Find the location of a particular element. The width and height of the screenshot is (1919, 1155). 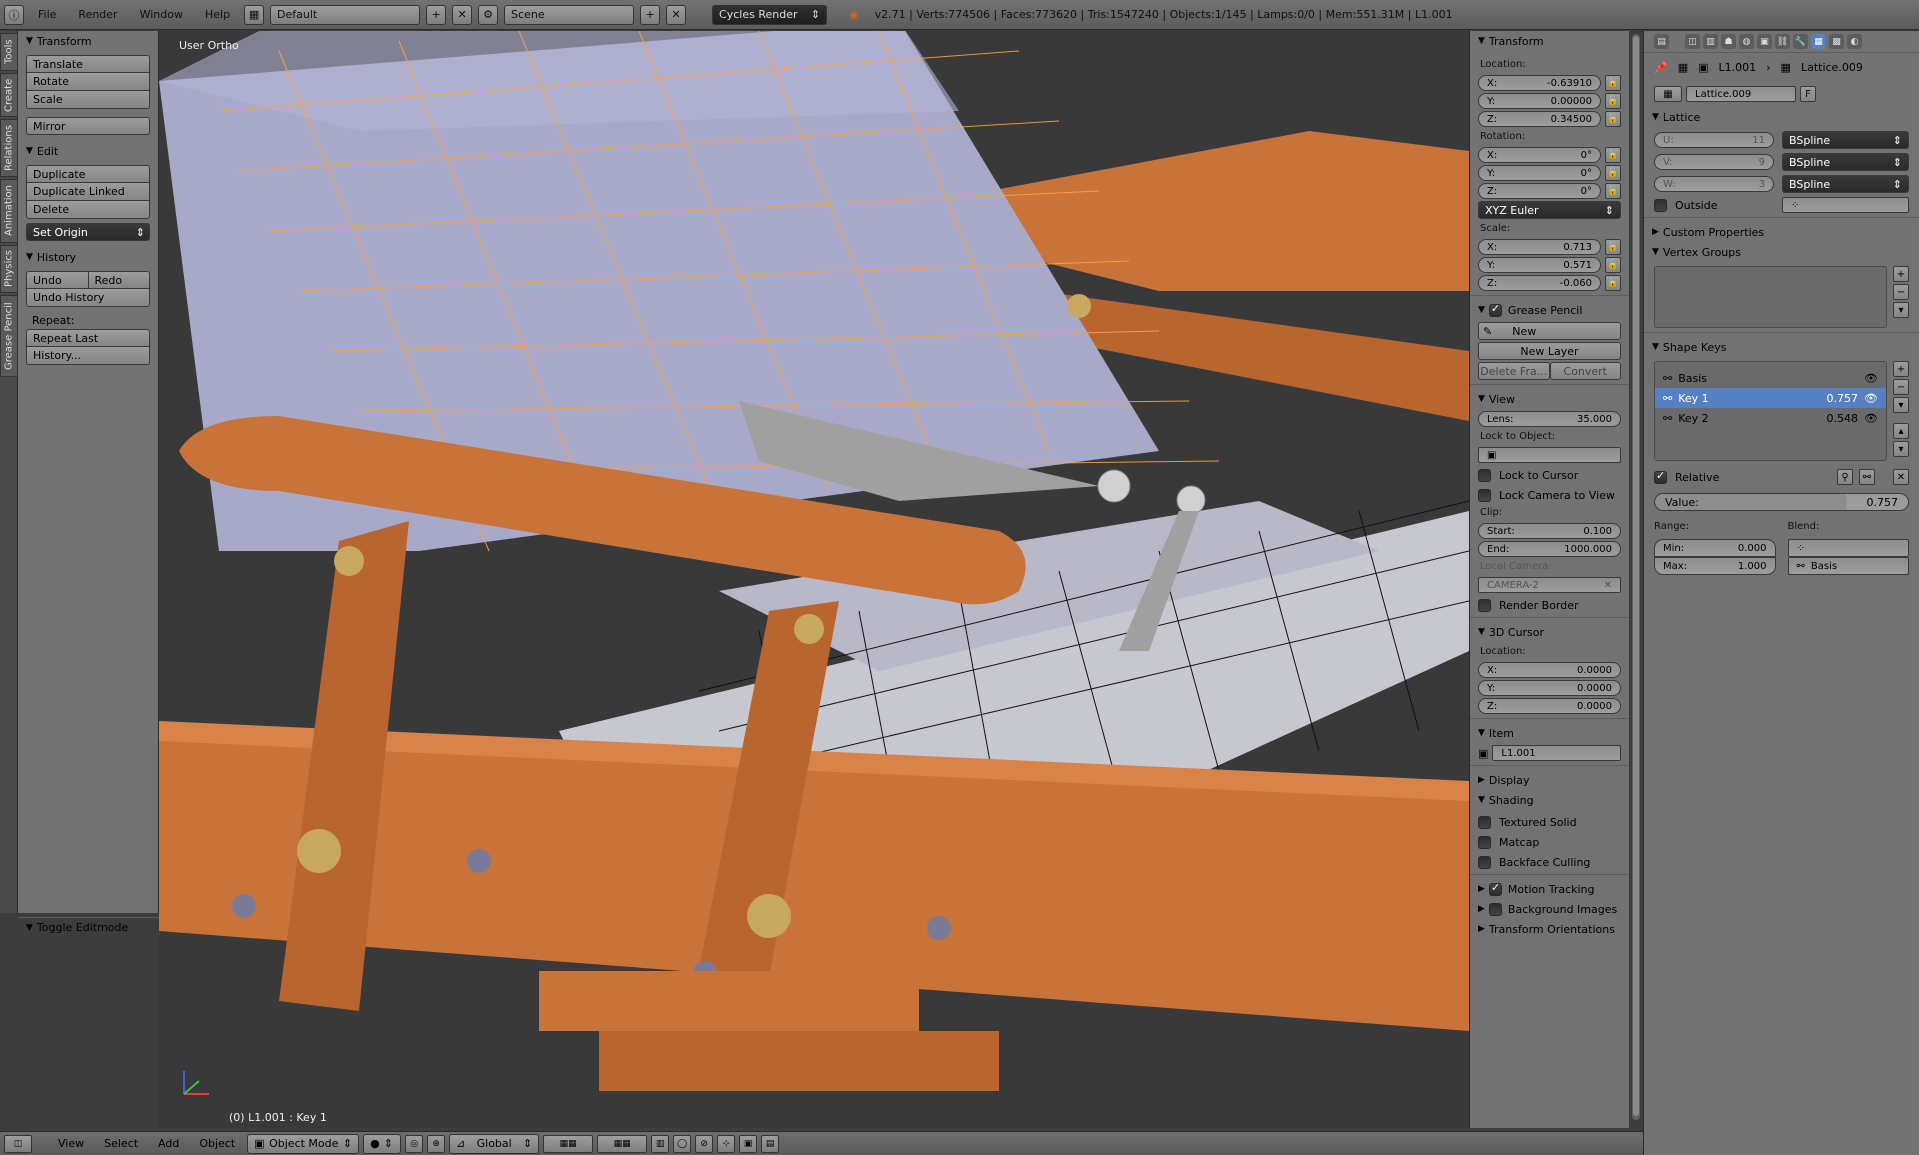

lock-camera-check: Lock Camera to View is located at coordinates (1549, 495).